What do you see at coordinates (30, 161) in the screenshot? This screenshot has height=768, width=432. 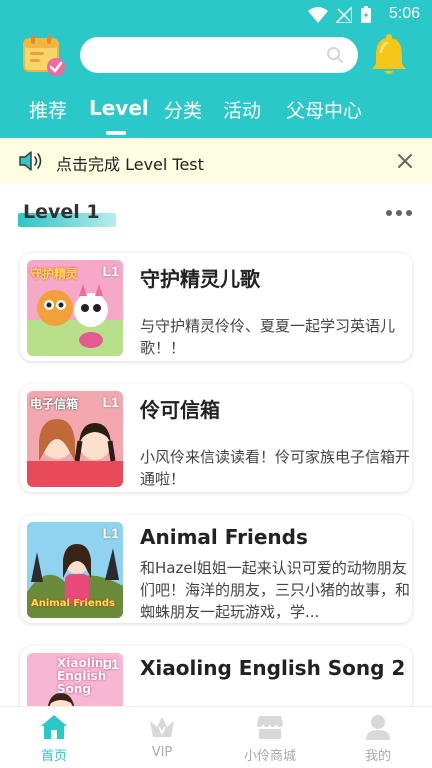 I see `speaker-icon` at bounding box center [30, 161].